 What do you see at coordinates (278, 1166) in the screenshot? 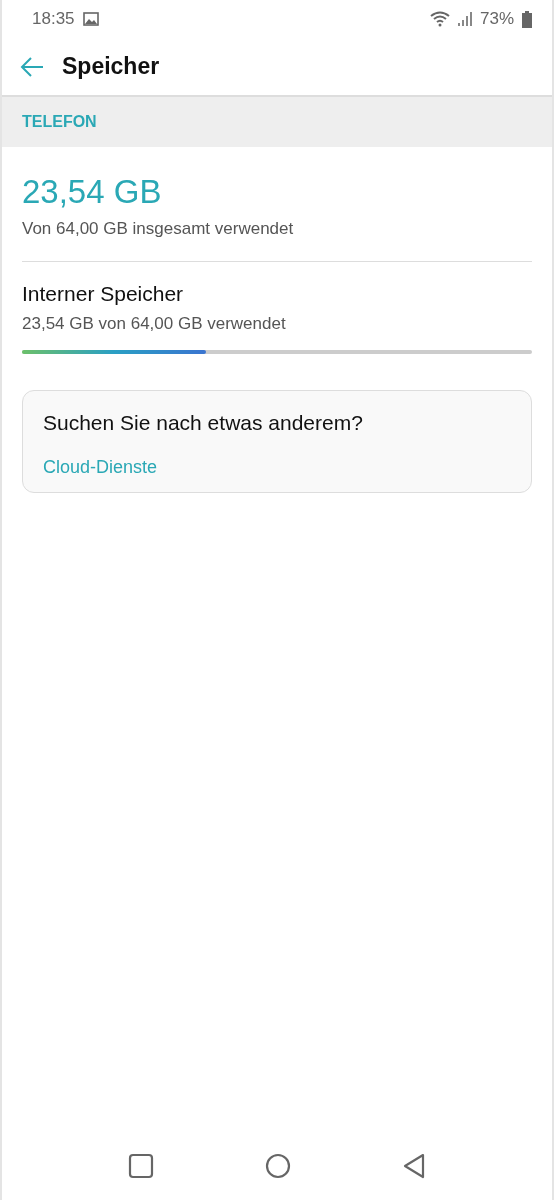
I see `home-icon` at bounding box center [278, 1166].